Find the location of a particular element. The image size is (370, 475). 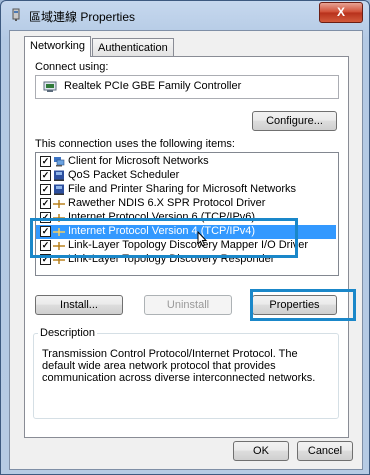

highlight-callout-properties is located at coordinates (303, 305).